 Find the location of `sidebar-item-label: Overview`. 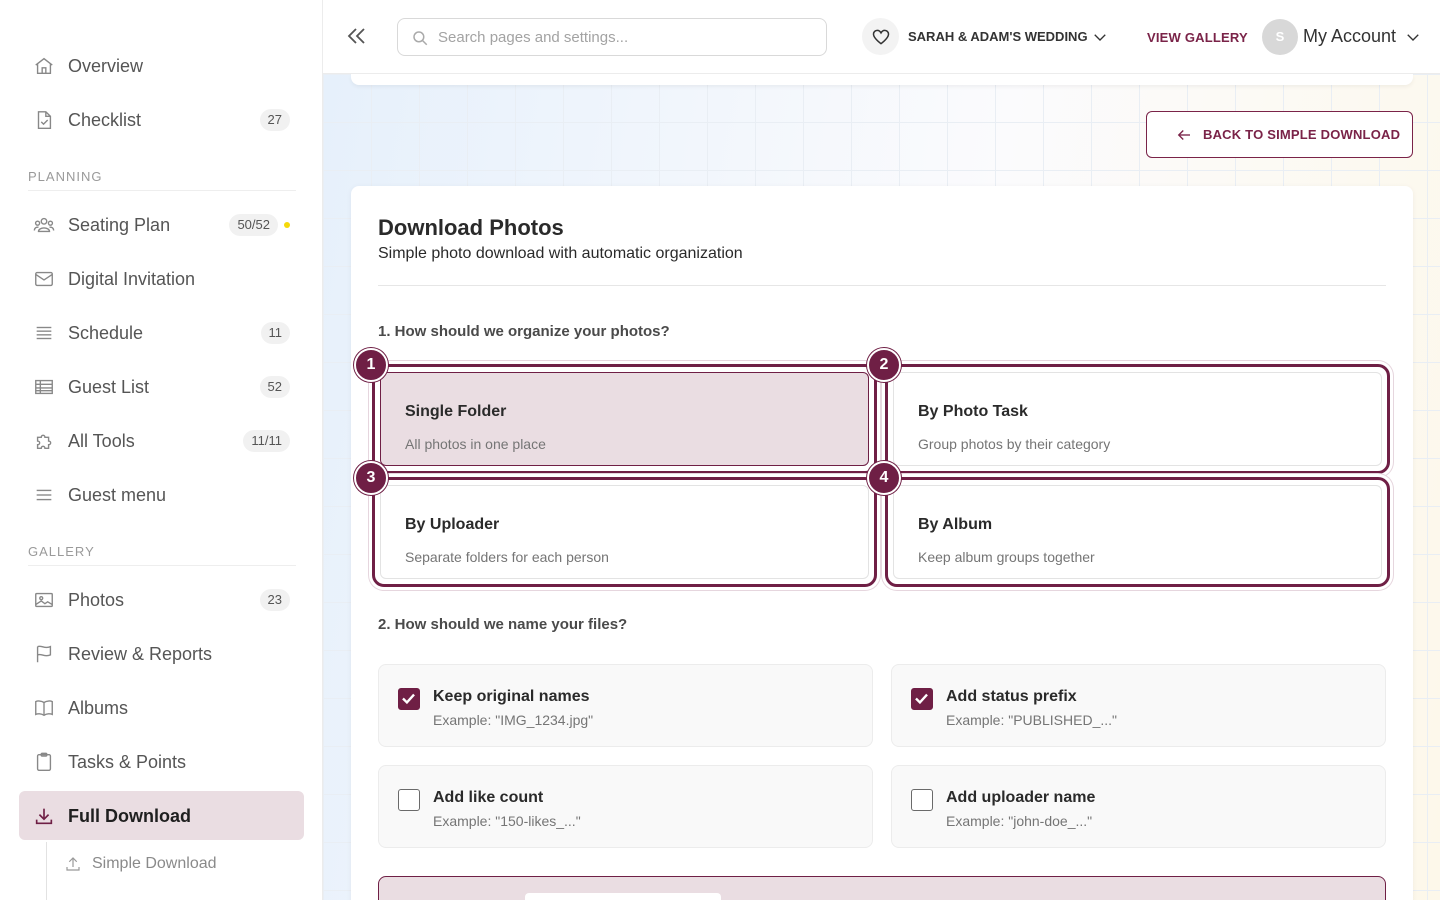

sidebar-item-label: Overview is located at coordinates (106, 66).